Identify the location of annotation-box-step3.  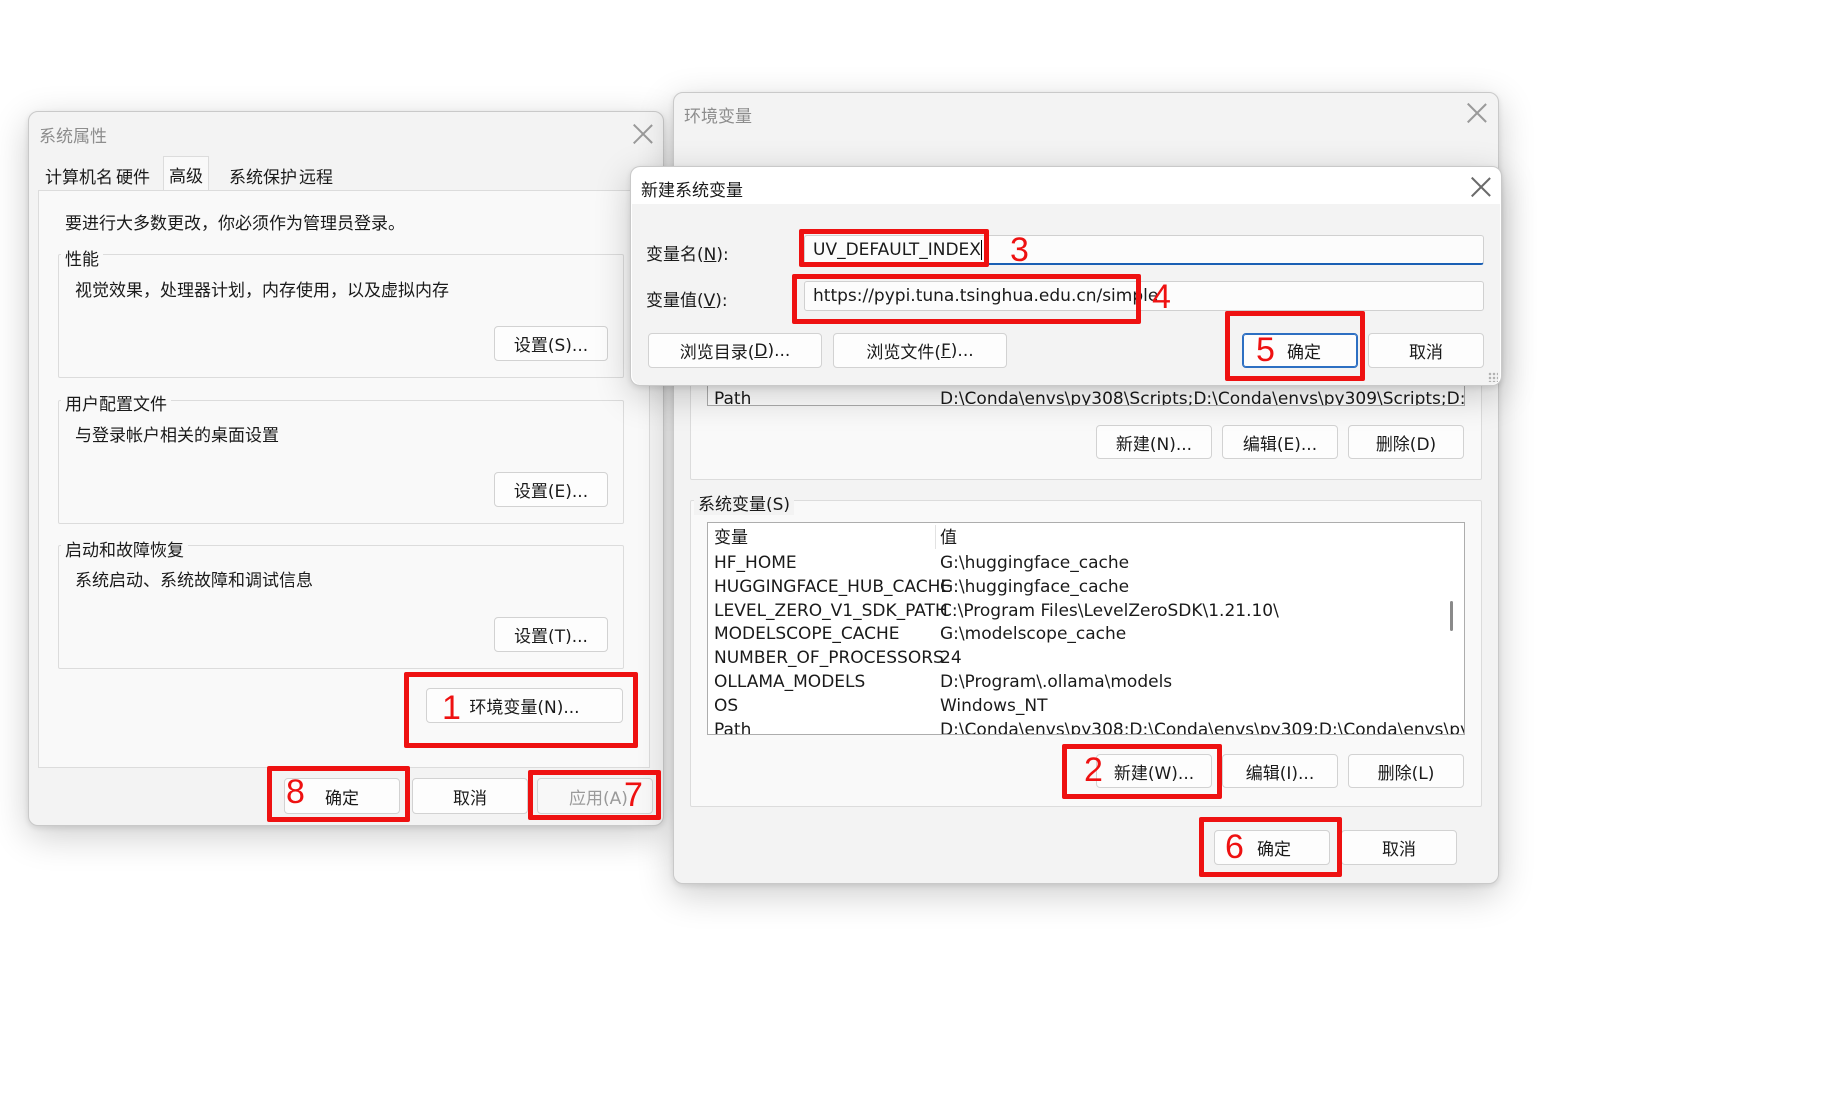
(894, 248).